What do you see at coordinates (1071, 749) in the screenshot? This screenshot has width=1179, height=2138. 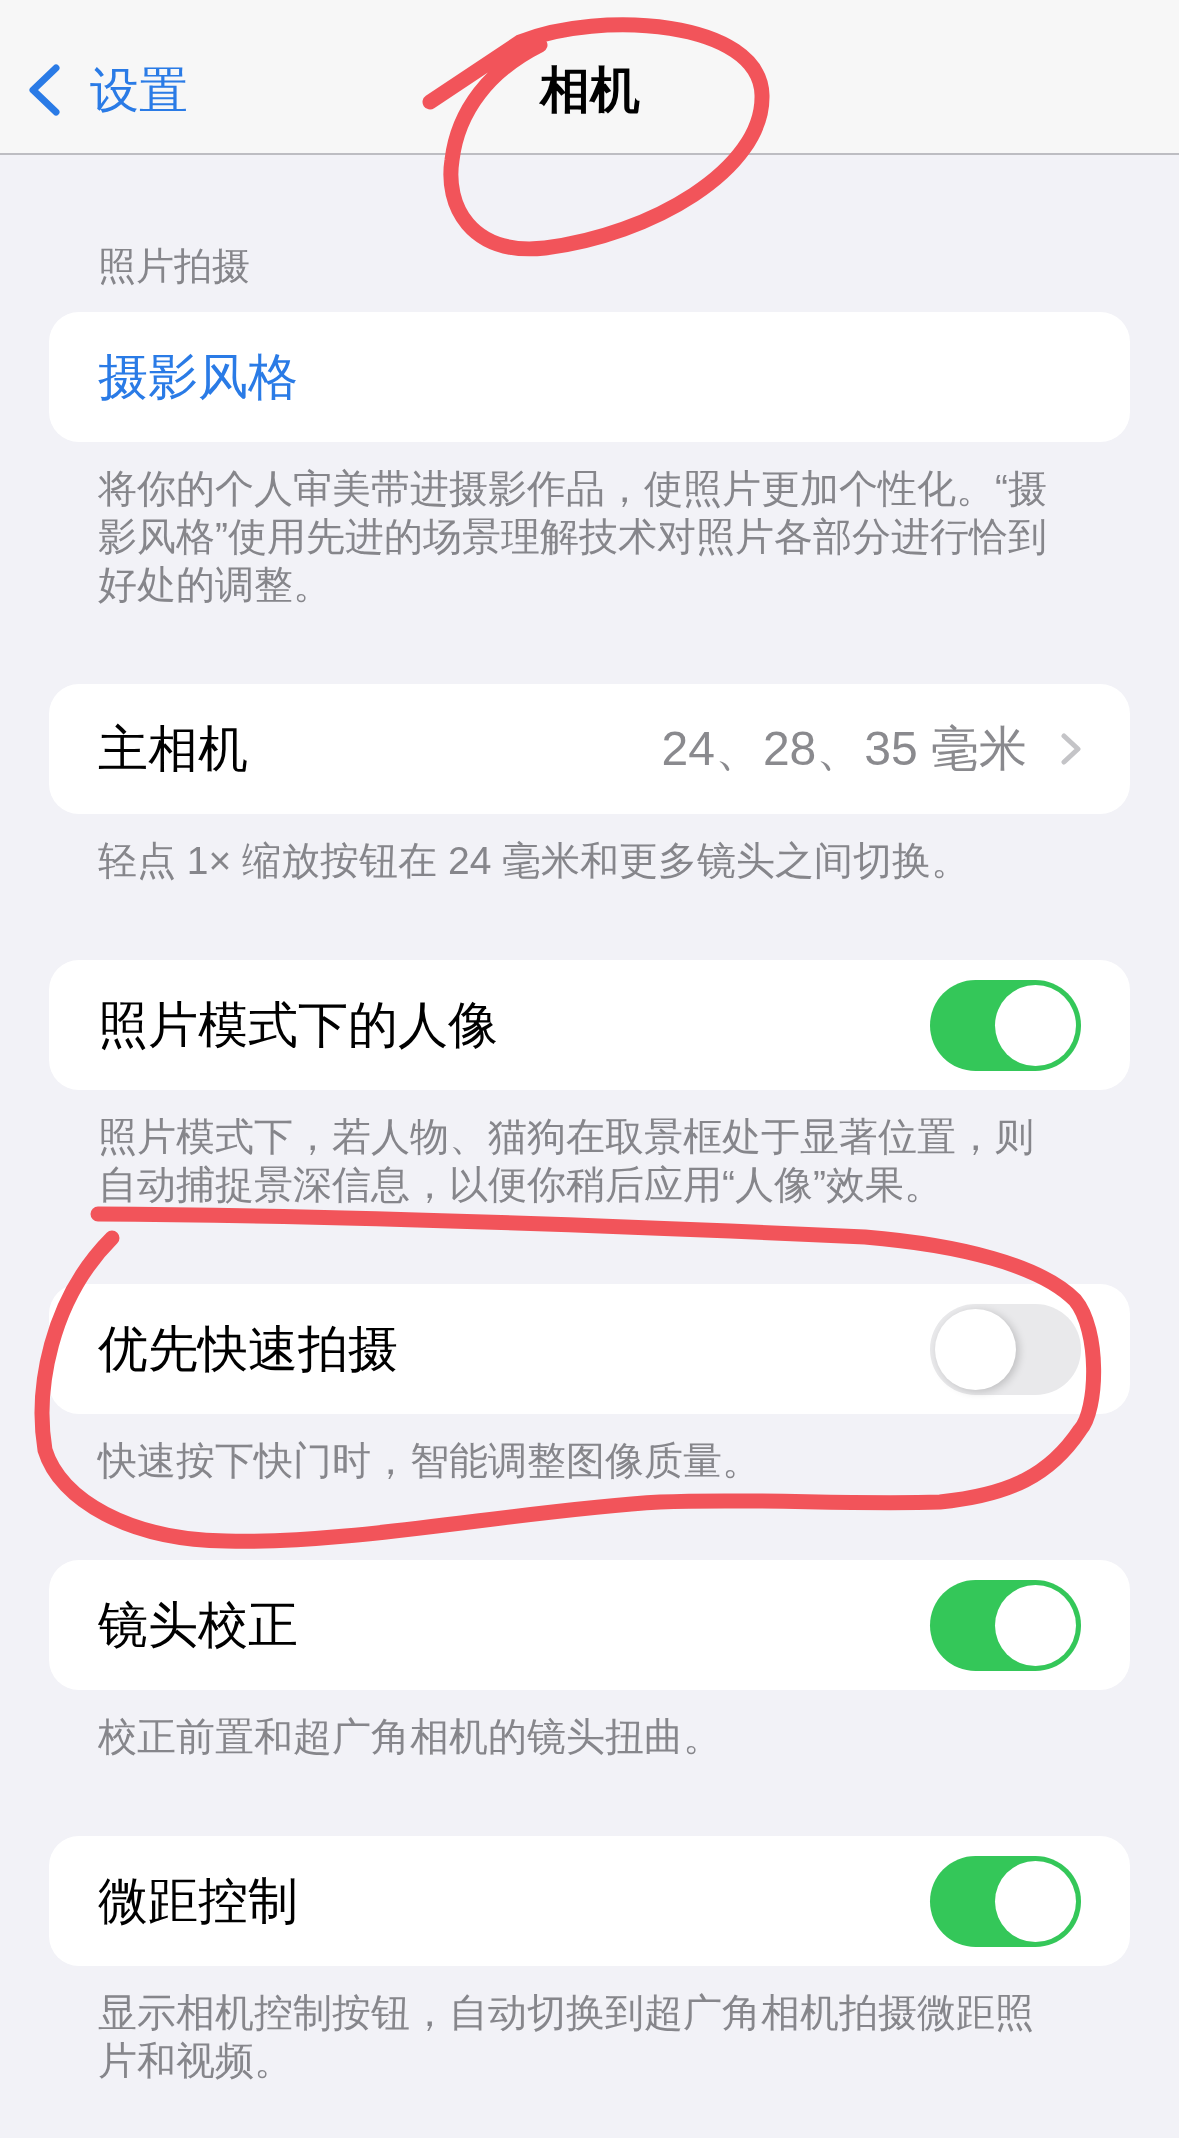 I see `chevron-right-icon` at bounding box center [1071, 749].